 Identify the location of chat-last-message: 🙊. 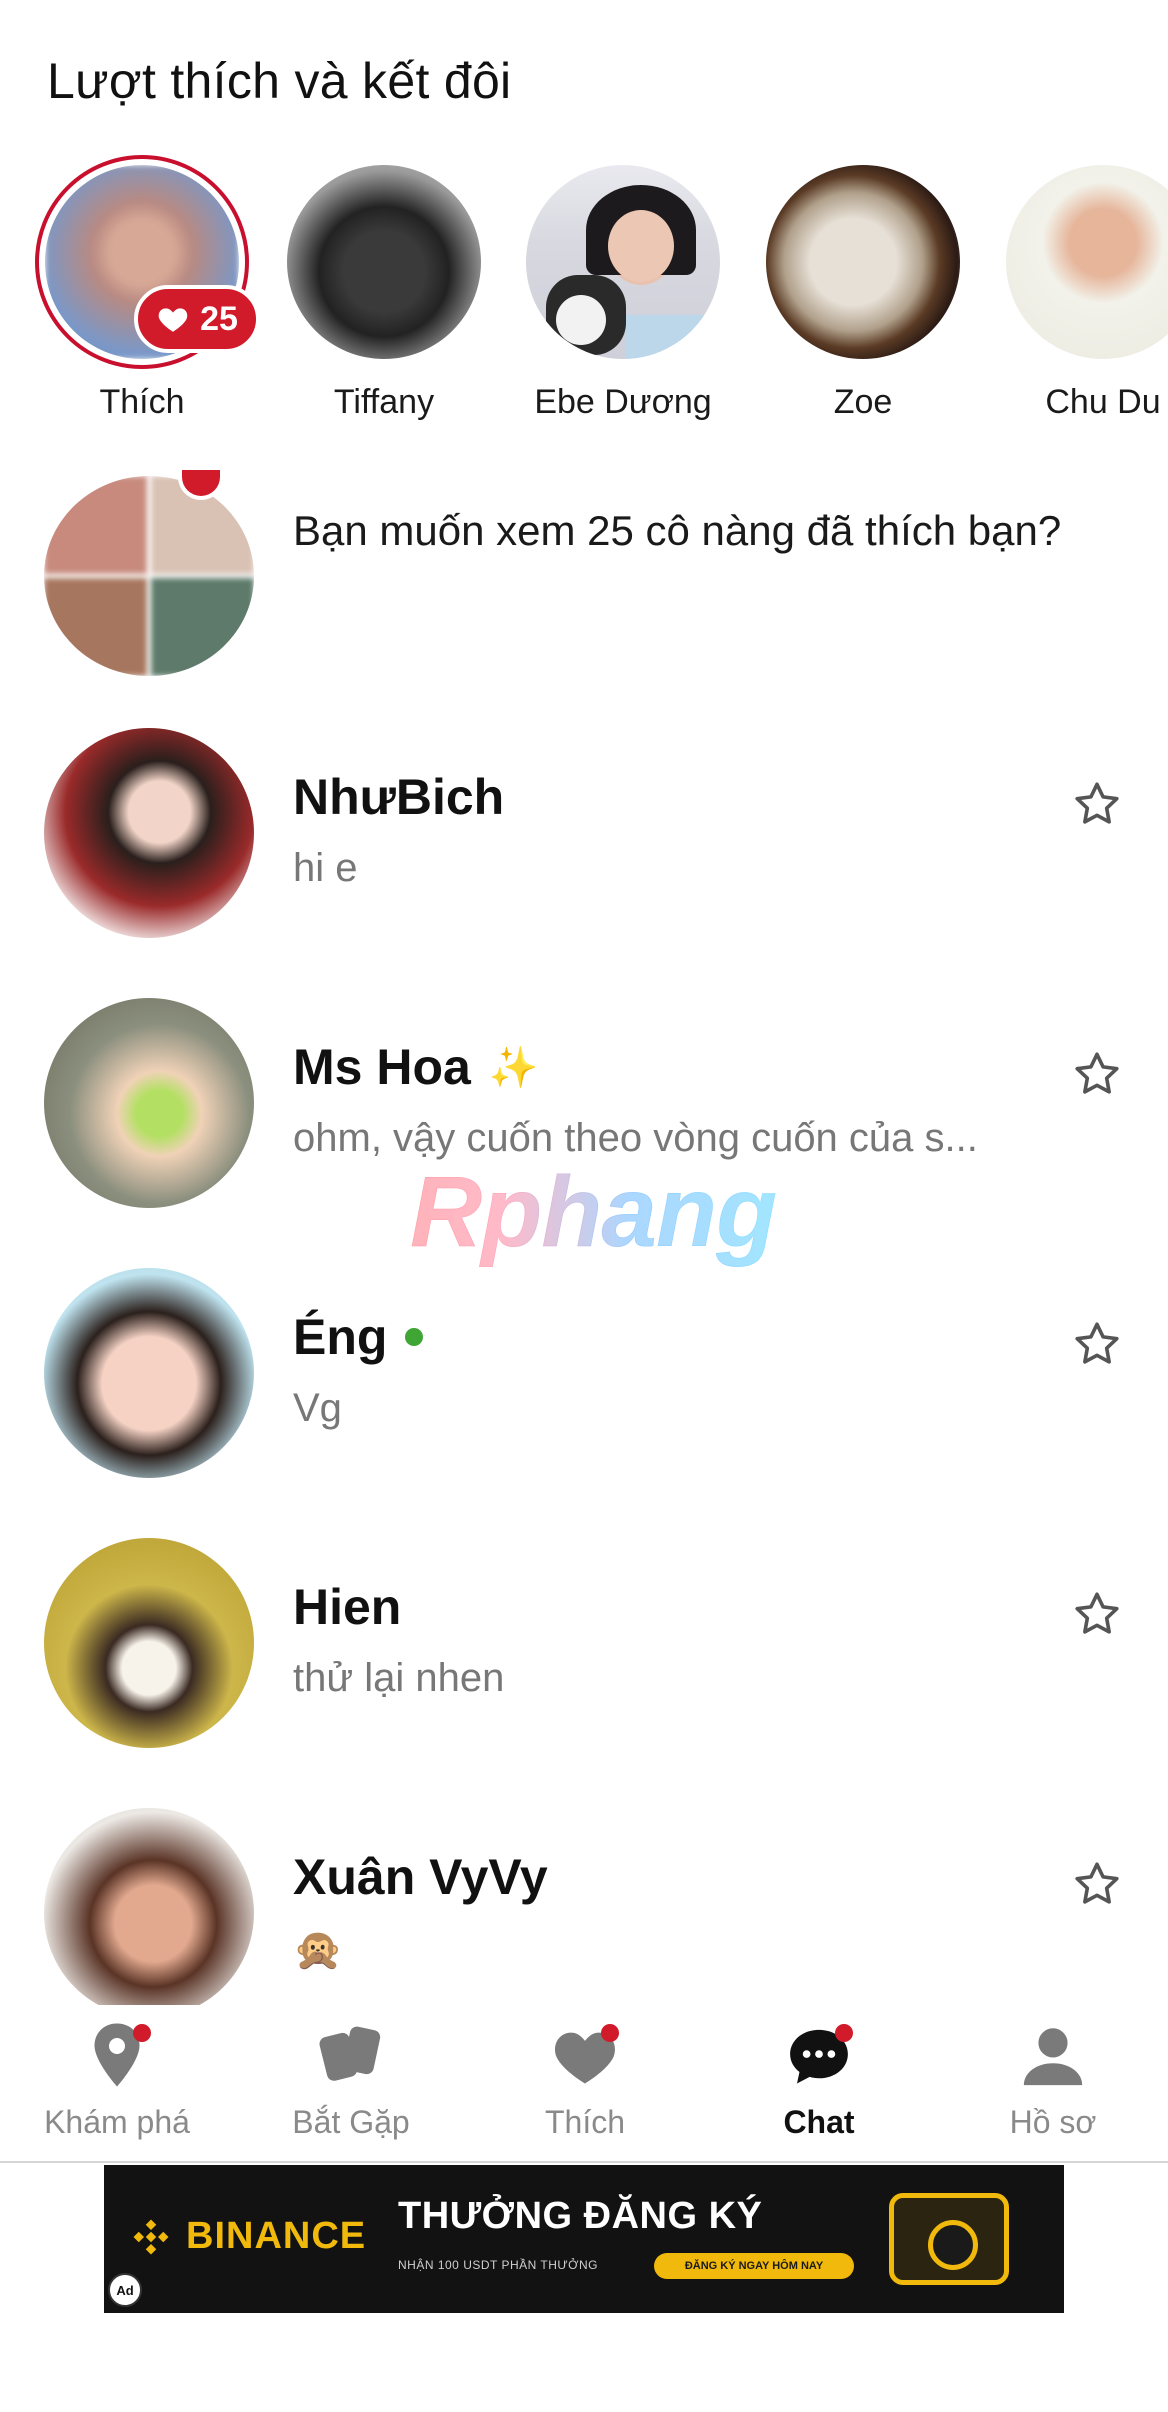
(318, 1950).